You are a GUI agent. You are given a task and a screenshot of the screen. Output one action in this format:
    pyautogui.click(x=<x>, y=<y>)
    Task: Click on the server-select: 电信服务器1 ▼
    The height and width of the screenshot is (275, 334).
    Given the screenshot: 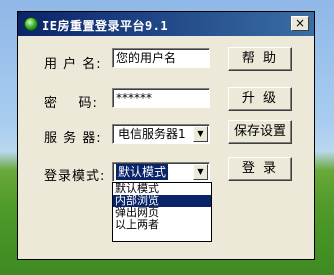 What is the action you would take?
    pyautogui.click(x=161, y=134)
    